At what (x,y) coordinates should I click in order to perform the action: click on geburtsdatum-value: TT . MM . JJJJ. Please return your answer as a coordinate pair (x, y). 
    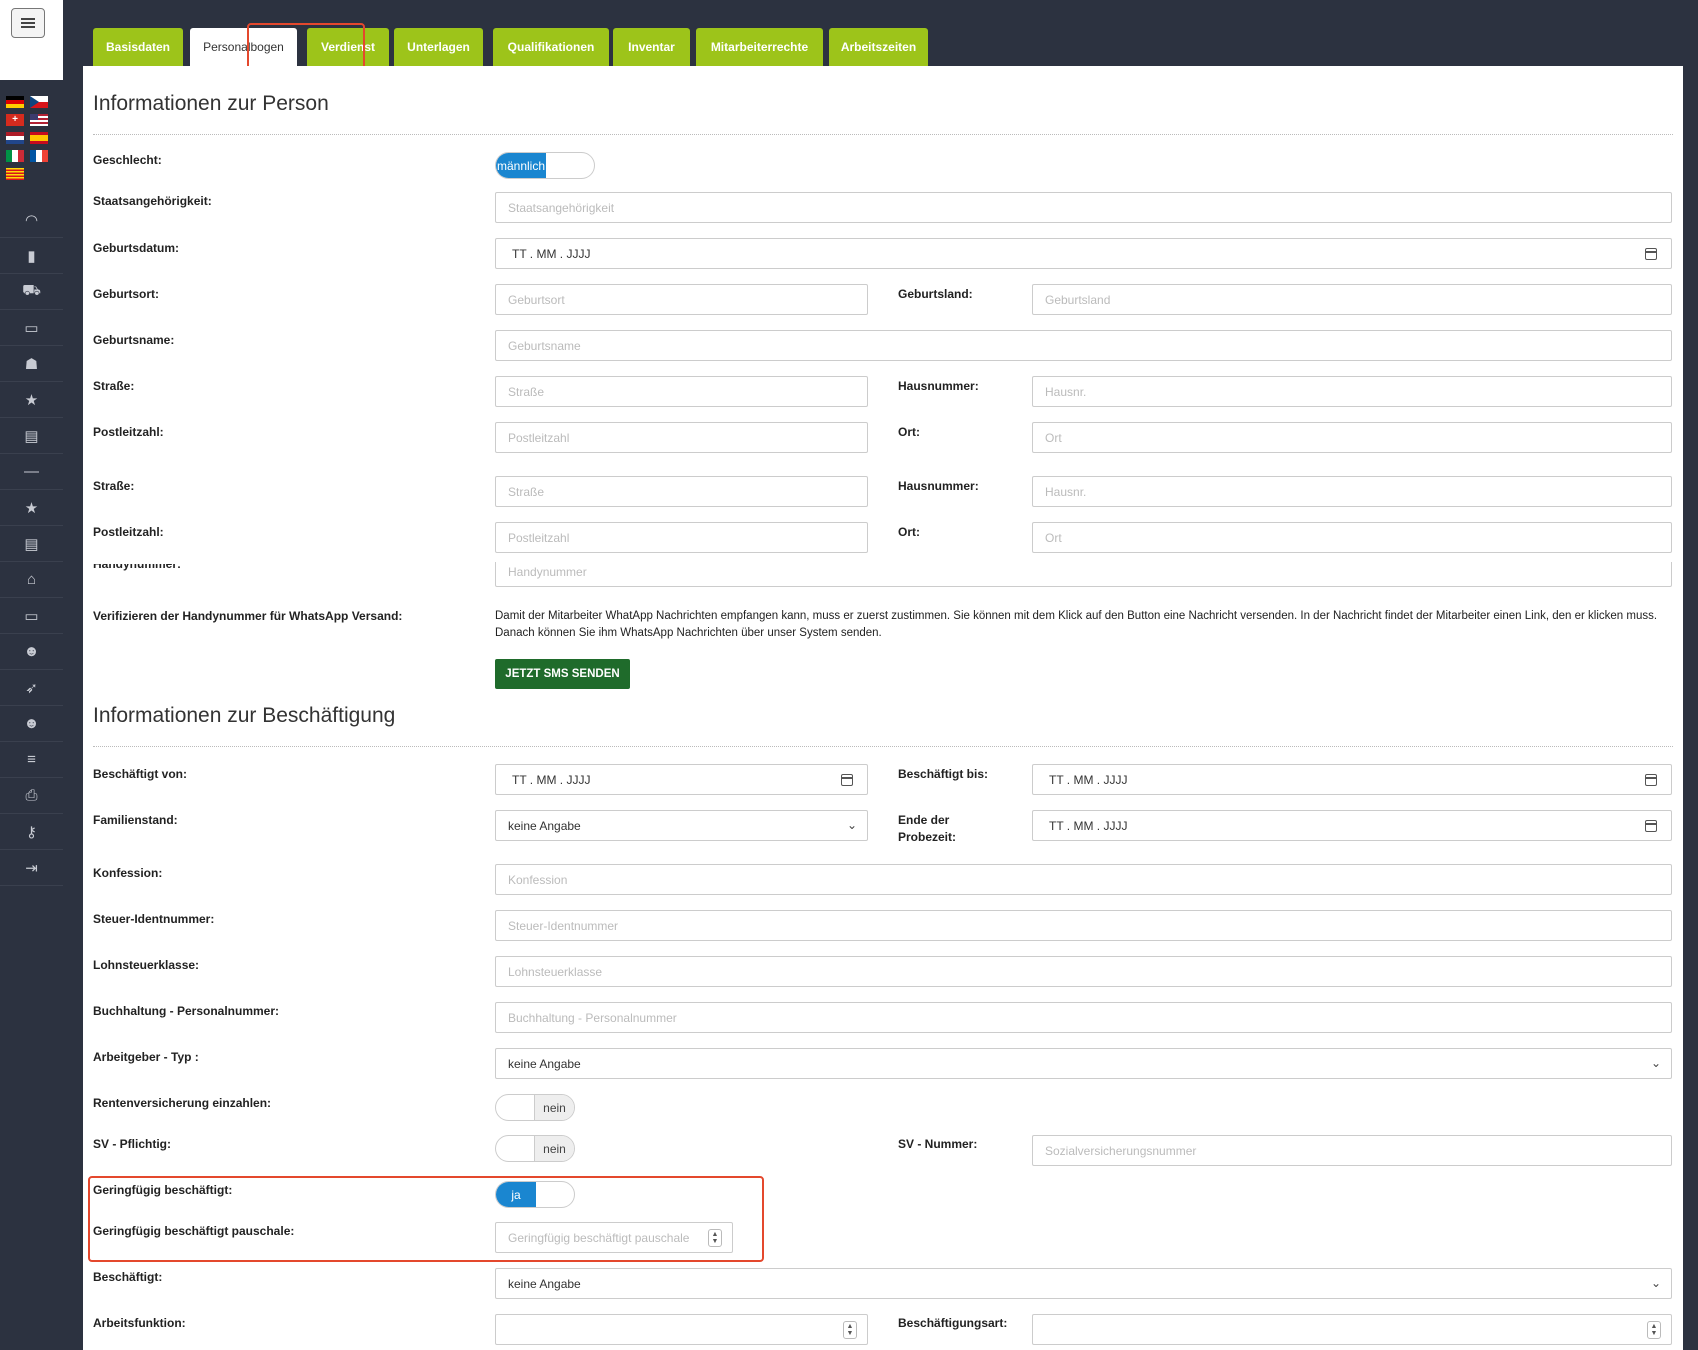
    Looking at the image, I should click on (551, 253).